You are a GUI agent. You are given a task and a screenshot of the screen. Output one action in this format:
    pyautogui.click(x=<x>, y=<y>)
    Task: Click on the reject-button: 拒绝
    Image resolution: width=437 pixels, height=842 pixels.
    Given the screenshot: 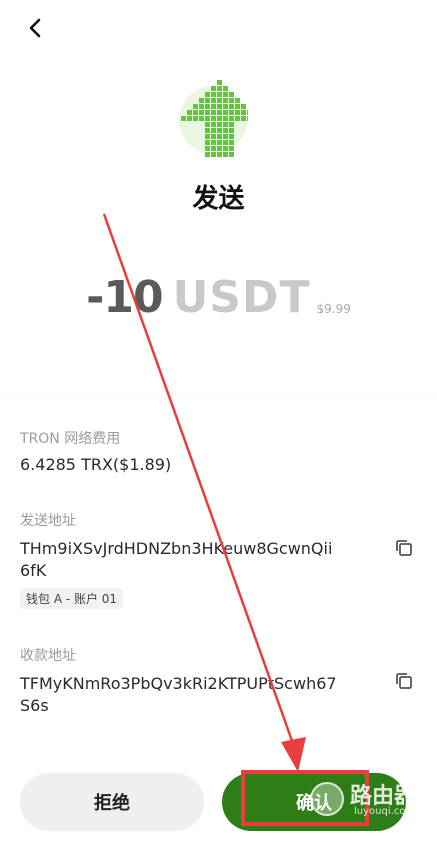 What is the action you would take?
    pyautogui.click(x=112, y=802)
    